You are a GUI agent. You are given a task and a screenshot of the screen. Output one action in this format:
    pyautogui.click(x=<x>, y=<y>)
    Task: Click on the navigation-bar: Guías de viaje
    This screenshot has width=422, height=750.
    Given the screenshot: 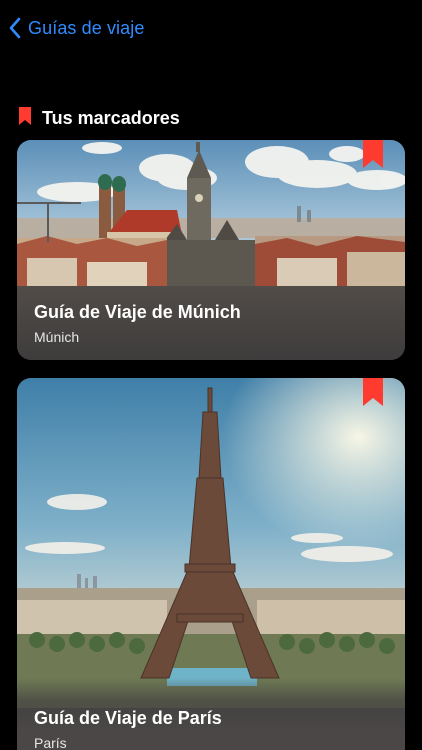 What is the action you would take?
    pyautogui.click(x=211, y=28)
    